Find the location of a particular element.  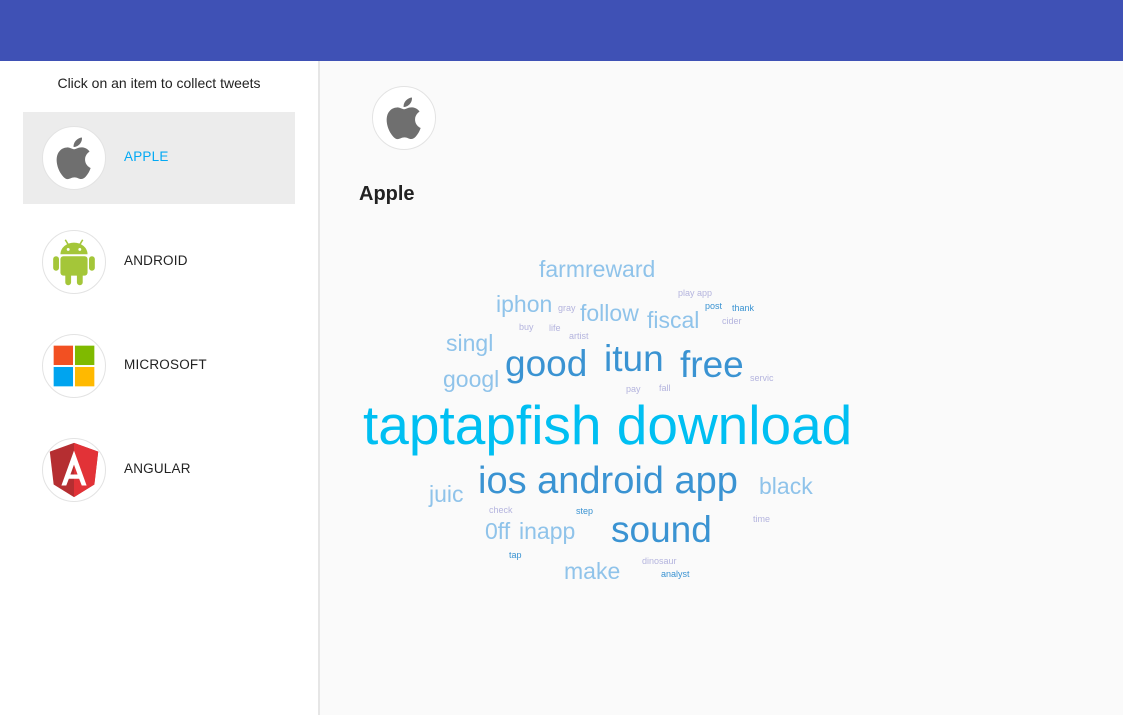

sidebar-item-label: ANGULAR is located at coordinates (157, 468).